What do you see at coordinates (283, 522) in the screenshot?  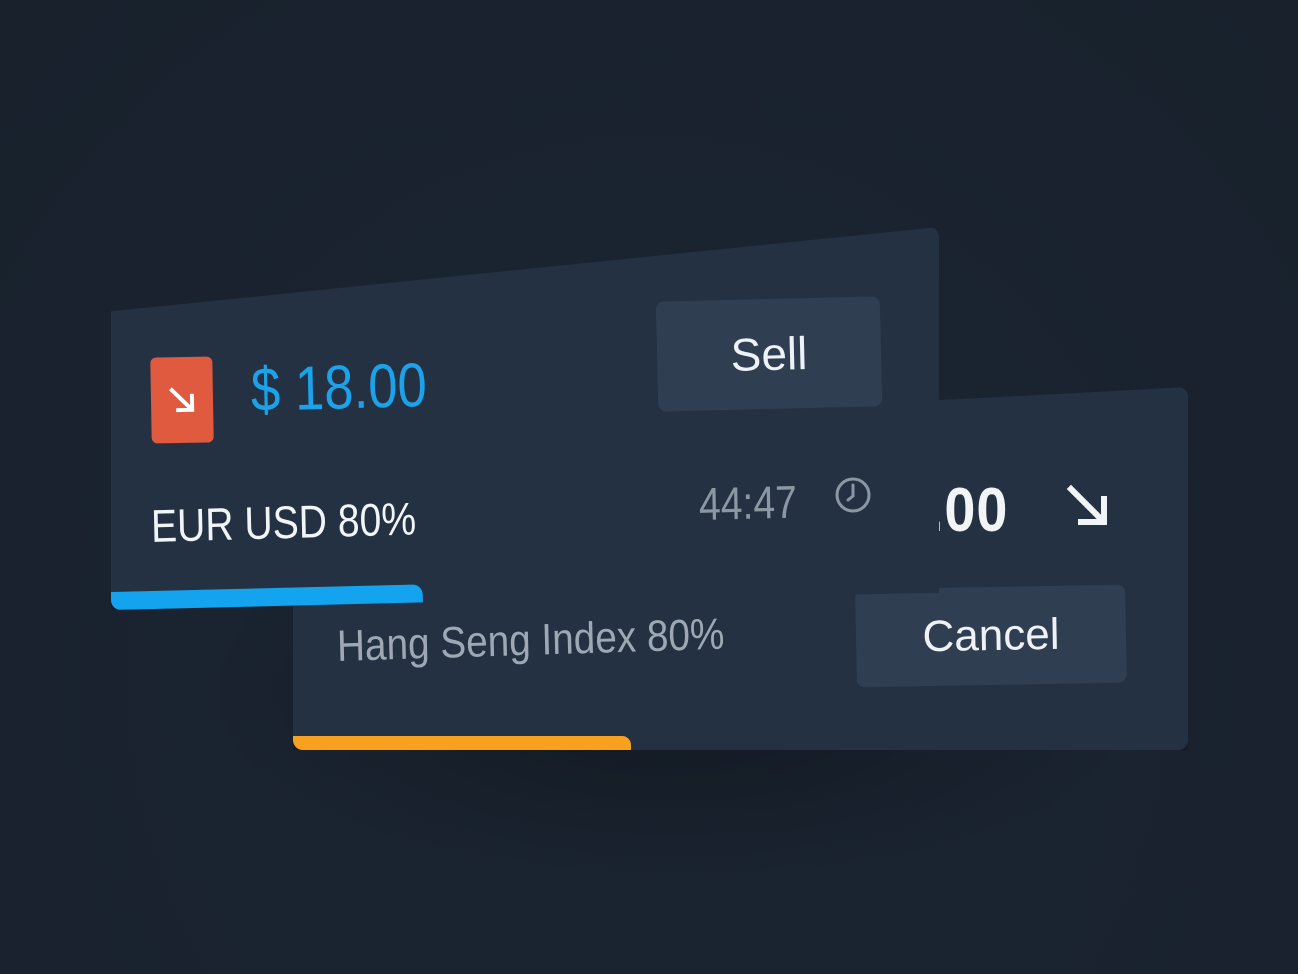 I see `asset-label: EUR USD 80%` at bounding box center [283, 522].